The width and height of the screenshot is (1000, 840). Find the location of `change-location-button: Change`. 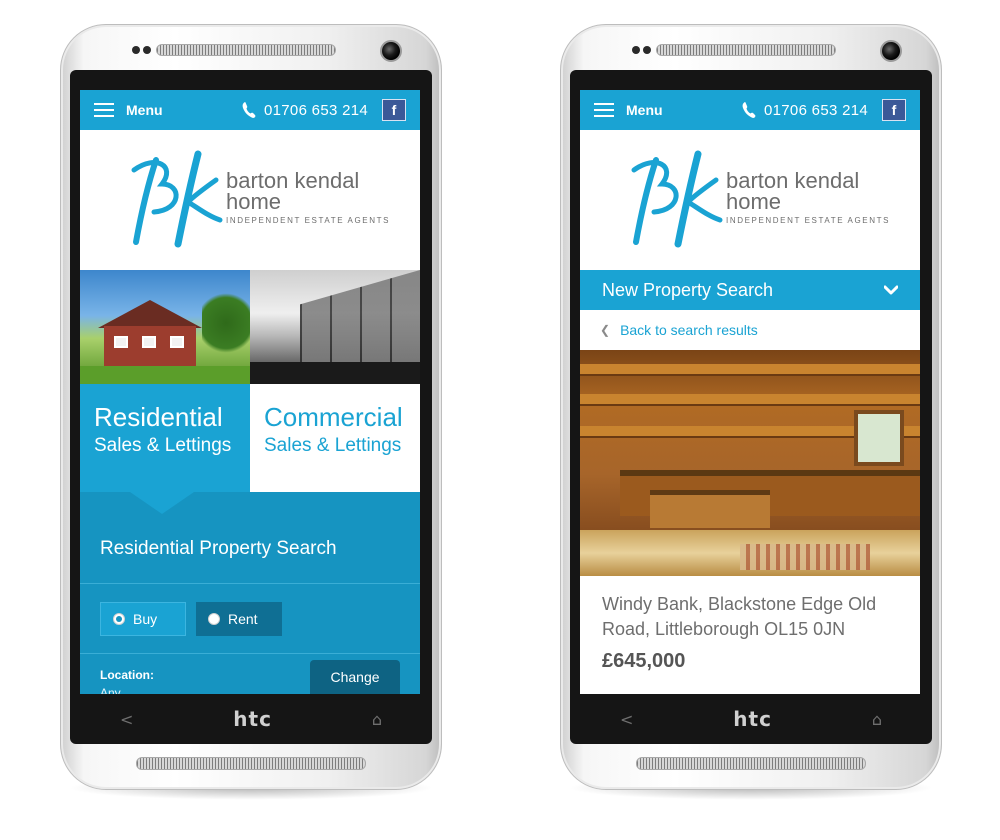

change-location-button: Change is located at coordinates (355, 677).